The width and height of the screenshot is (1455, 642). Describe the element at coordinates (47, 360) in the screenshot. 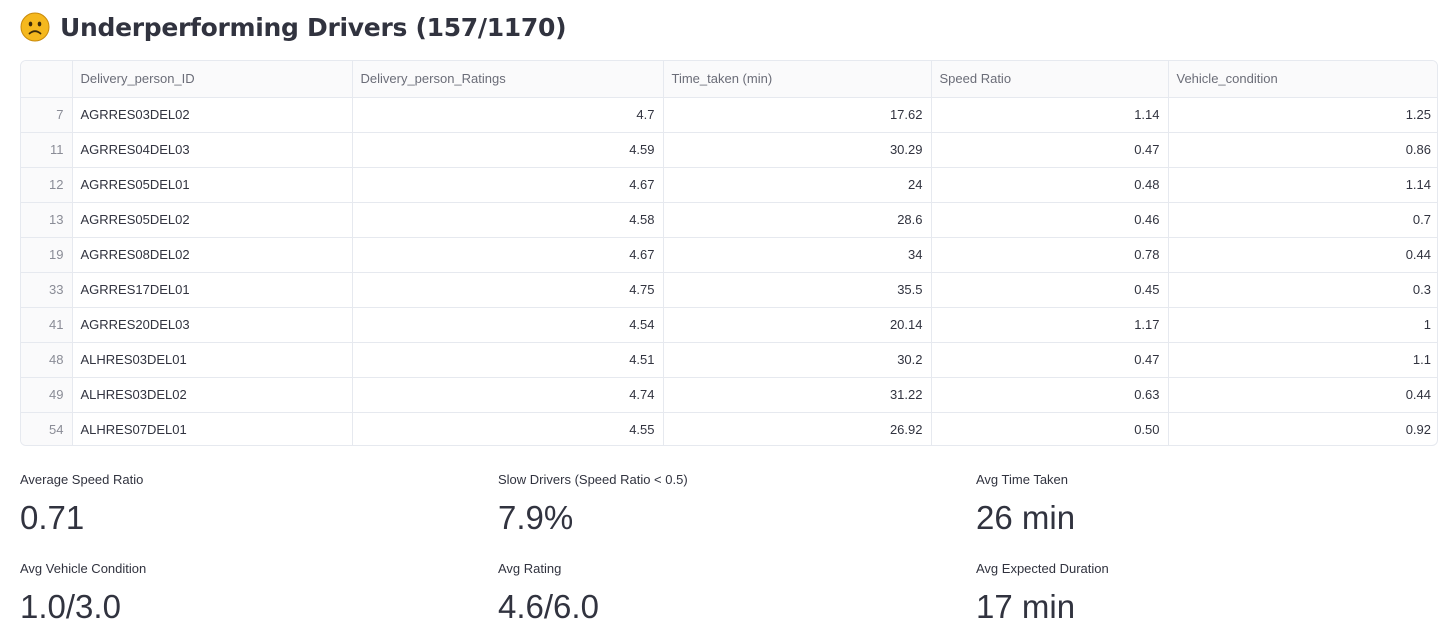

I see `row-index: 48` at that location.